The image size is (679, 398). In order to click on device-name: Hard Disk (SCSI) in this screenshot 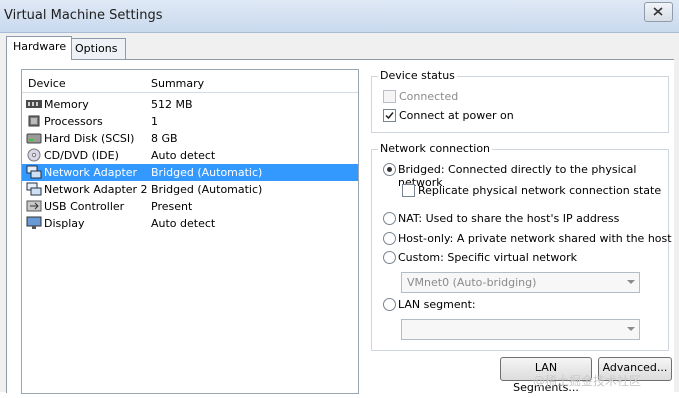, I will do `click(89, 138)`.